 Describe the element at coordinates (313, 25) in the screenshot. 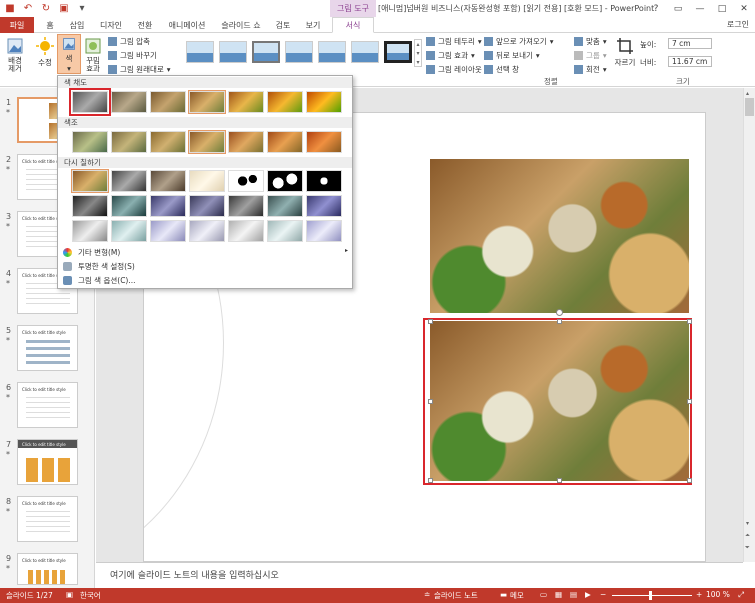

I see `tab-view: 보기` at that location.